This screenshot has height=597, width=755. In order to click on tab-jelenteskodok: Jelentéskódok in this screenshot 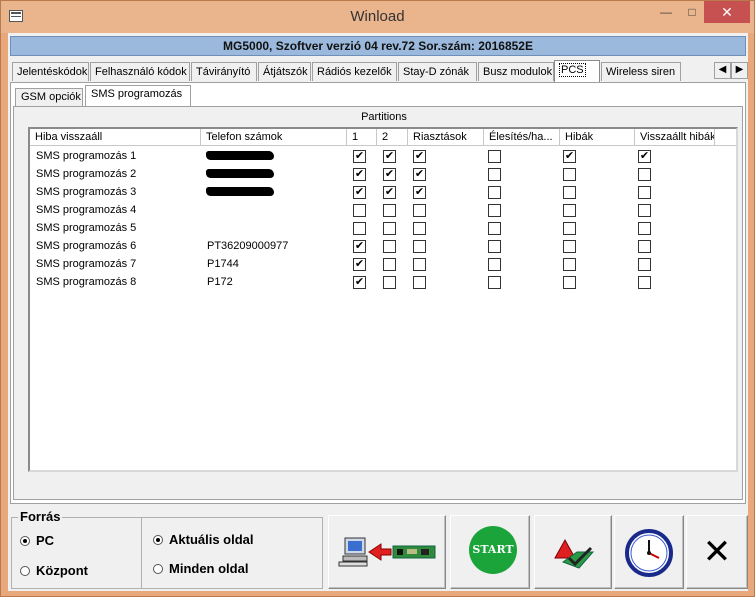, I will do `click(50, 71)`.